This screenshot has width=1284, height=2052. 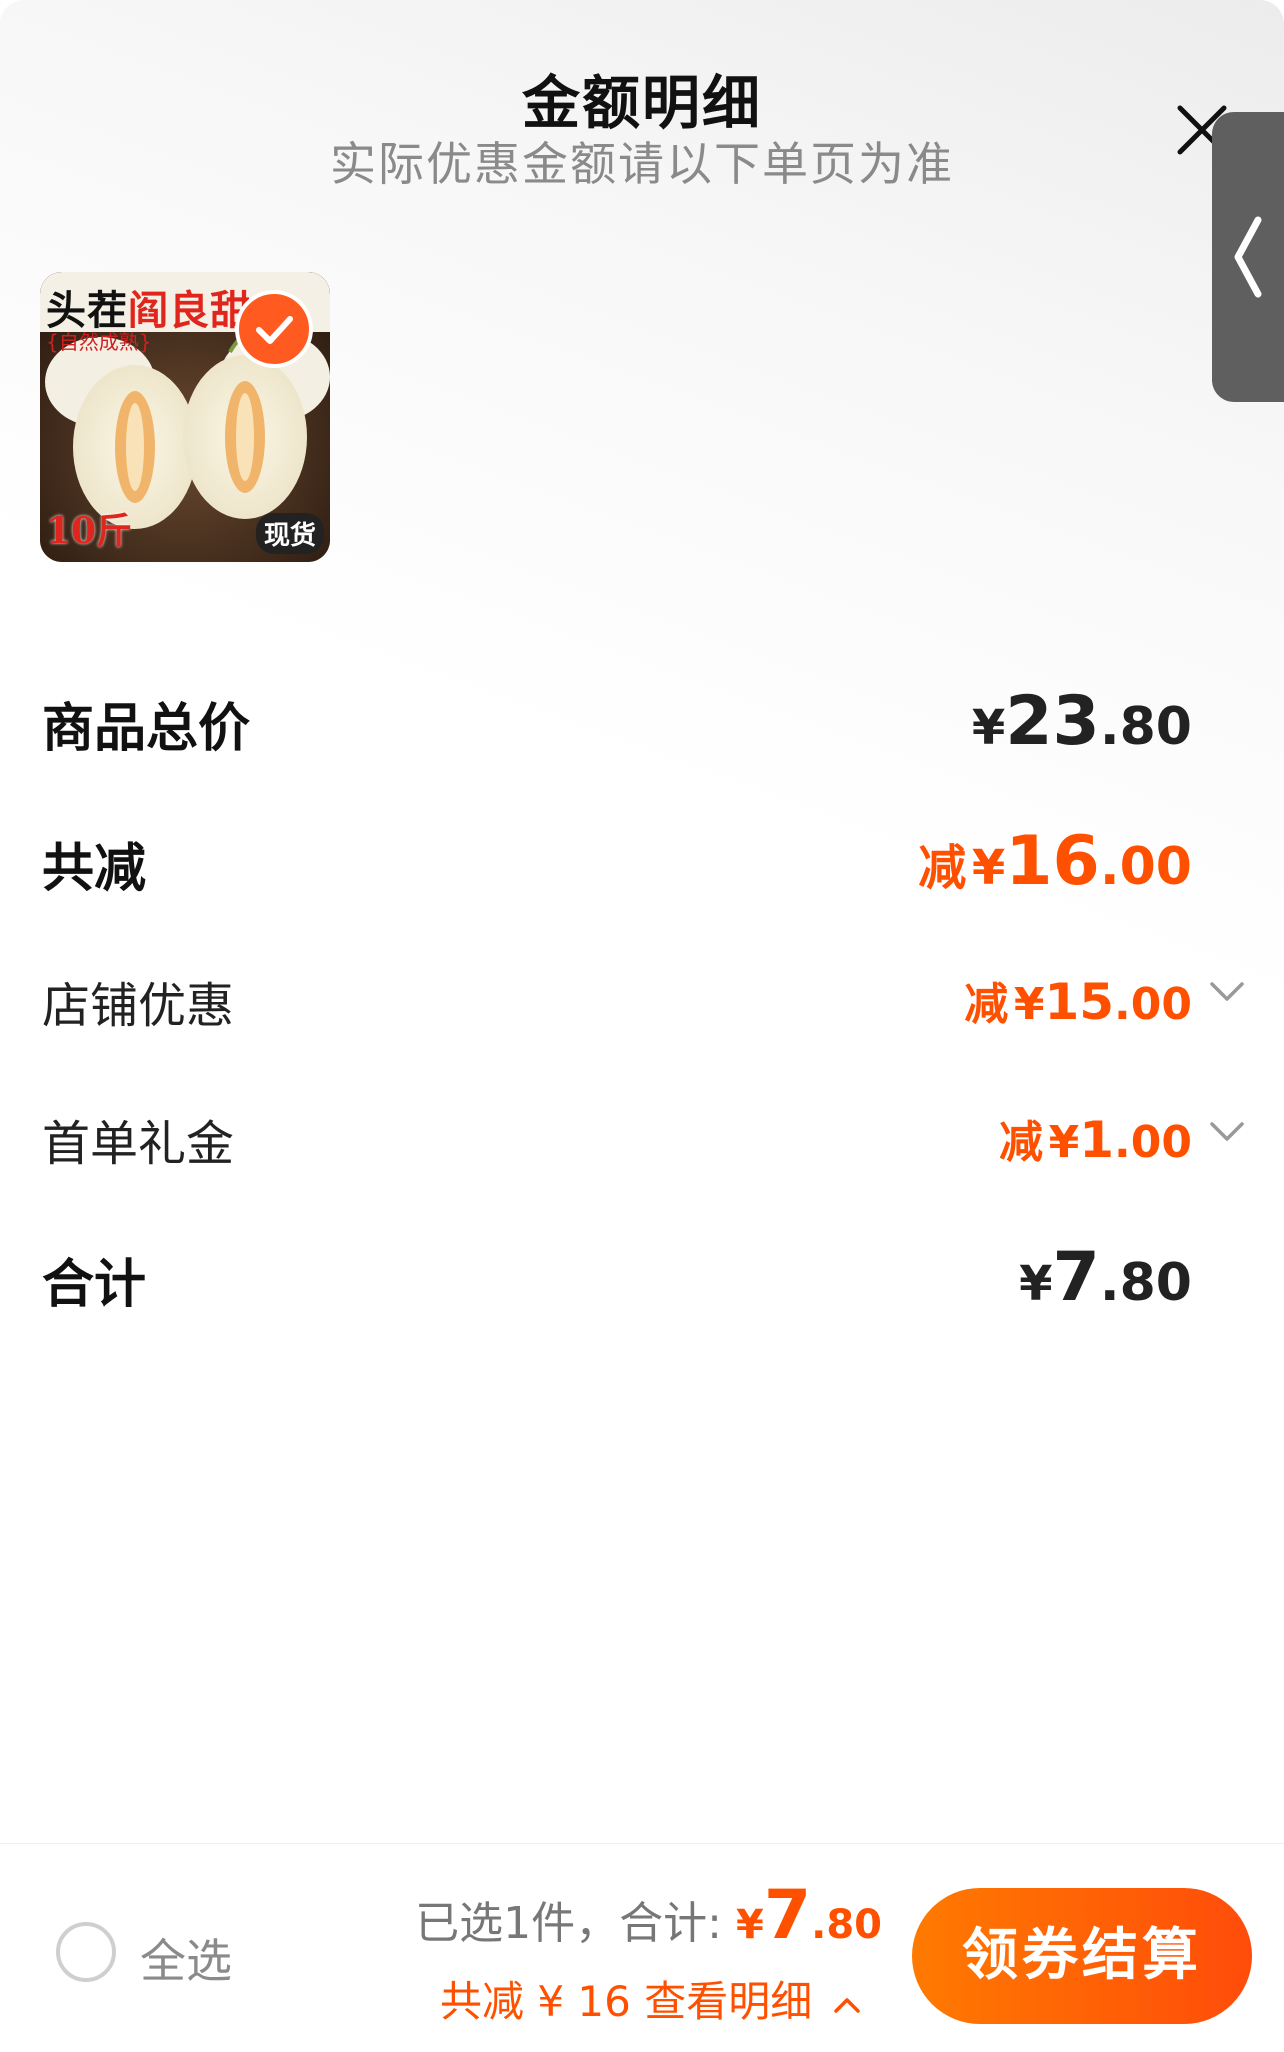 I want to click on chevron-left-icon, so click(x=1248, y=257).